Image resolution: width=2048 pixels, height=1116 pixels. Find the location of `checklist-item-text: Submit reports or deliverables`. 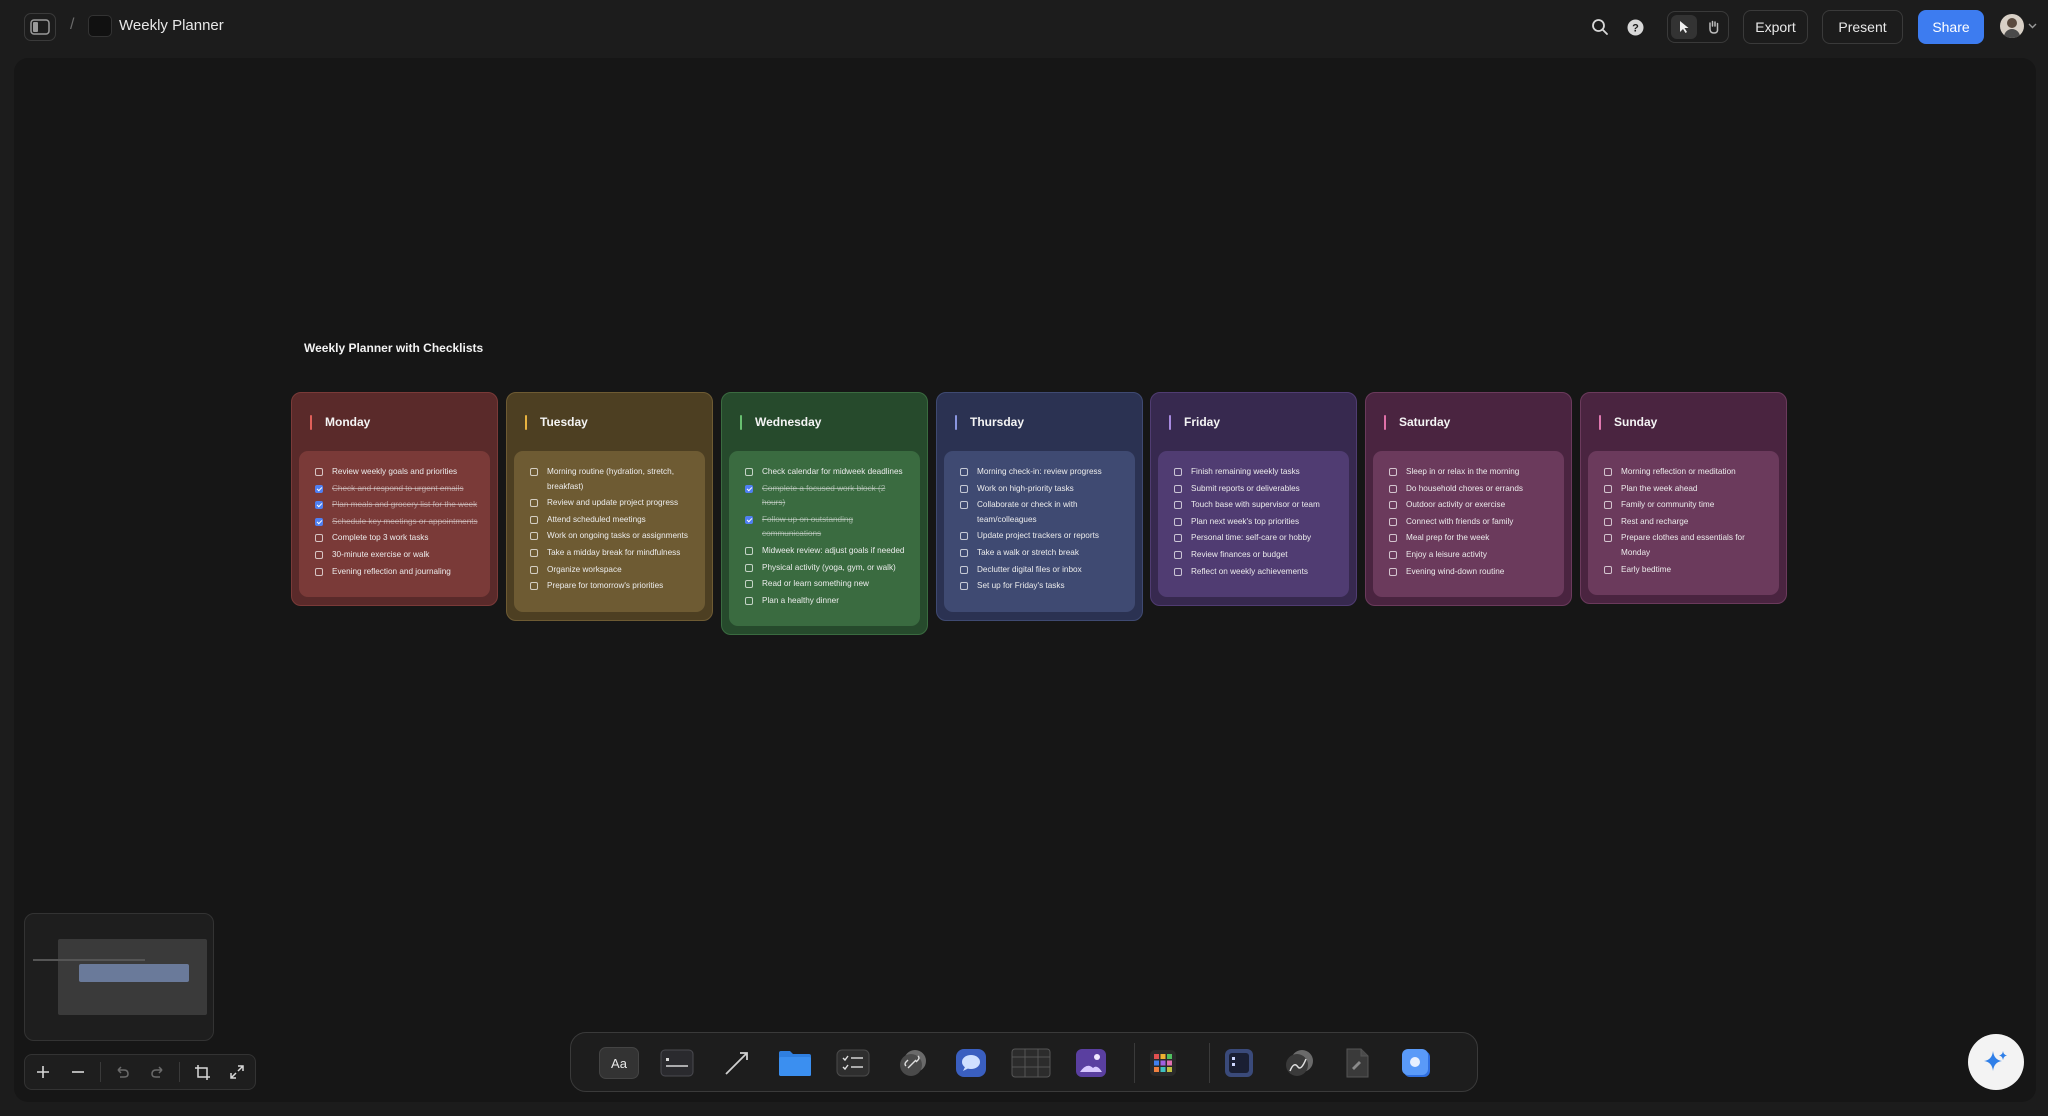

checklist-item-text: Submit reports or deliverables is located at coordinates (1245, 489).